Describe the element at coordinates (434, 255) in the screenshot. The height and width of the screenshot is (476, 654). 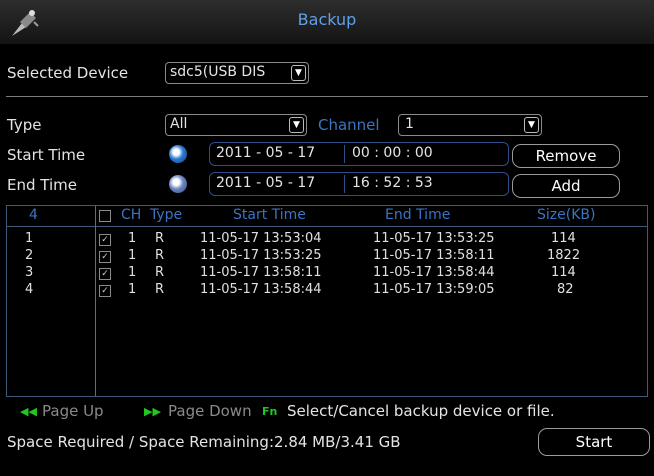
I see `row-end-time: 11-05-17 13:58:11` at that location.